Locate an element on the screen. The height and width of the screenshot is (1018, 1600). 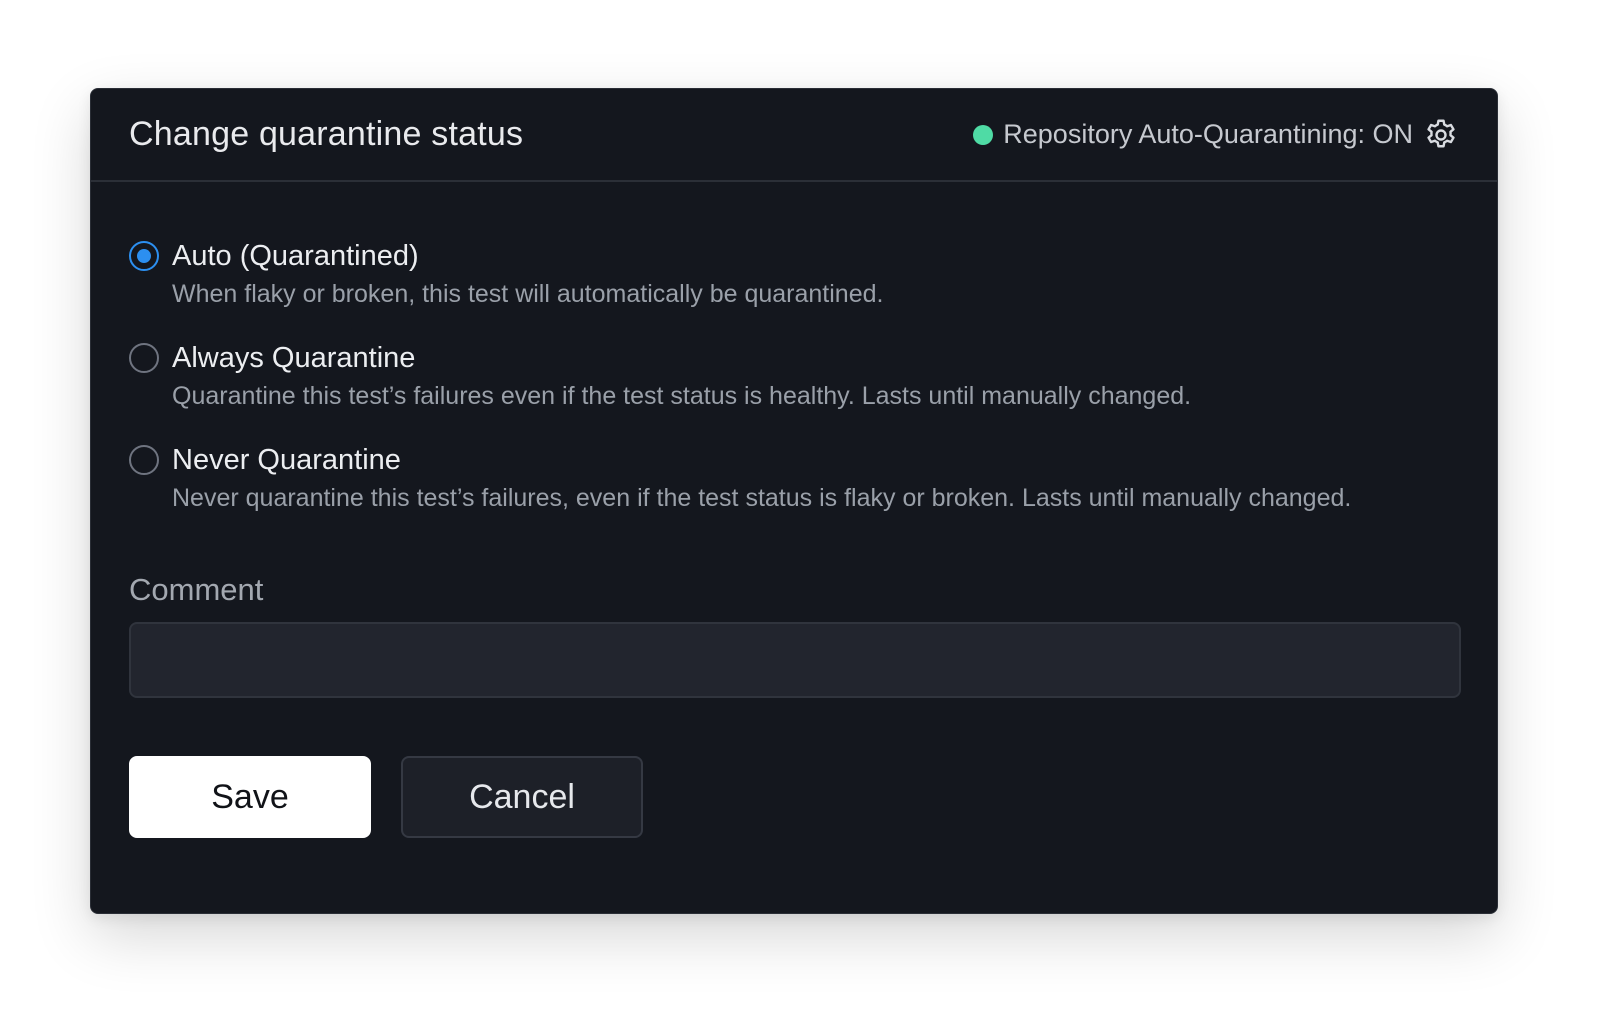
modal-title: Change quarantine status is located at coordinates (326, 134).